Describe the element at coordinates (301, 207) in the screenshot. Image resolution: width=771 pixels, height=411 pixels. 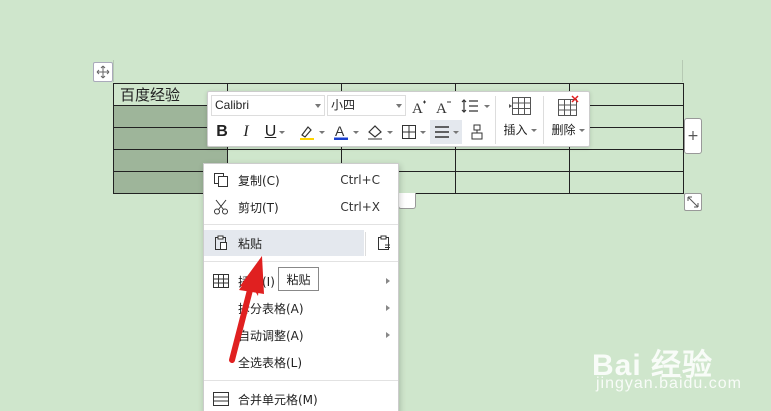
I see `menu-item-cut: 剪切(T) Ctrl+X` at that location.